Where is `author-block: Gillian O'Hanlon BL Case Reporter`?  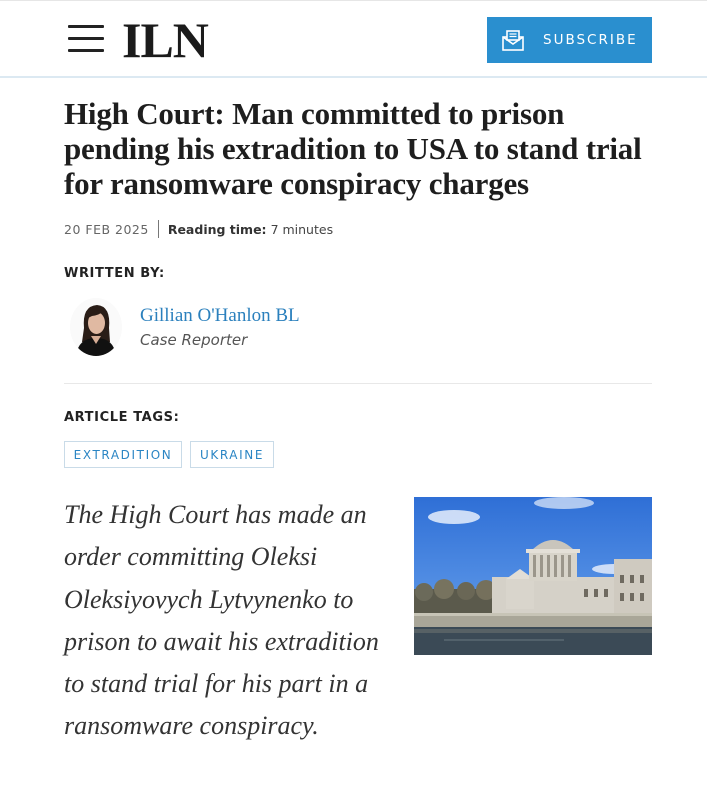 author-block: Gillian O'Hanlon BL Case Reporter is located at coordinates (185, 327).